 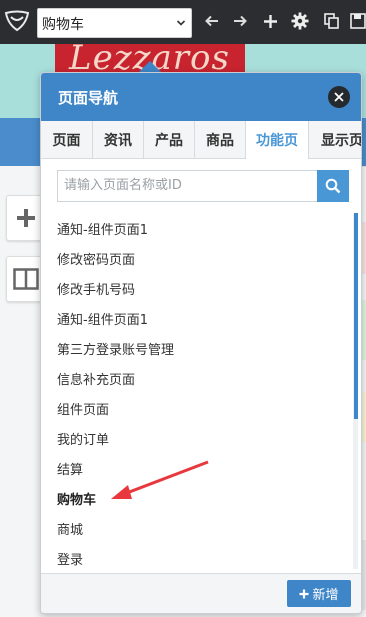 What do you see at coordinates (331, 21) in the screenshot?
I see `copy-icon` at bounding box center [331, 21].